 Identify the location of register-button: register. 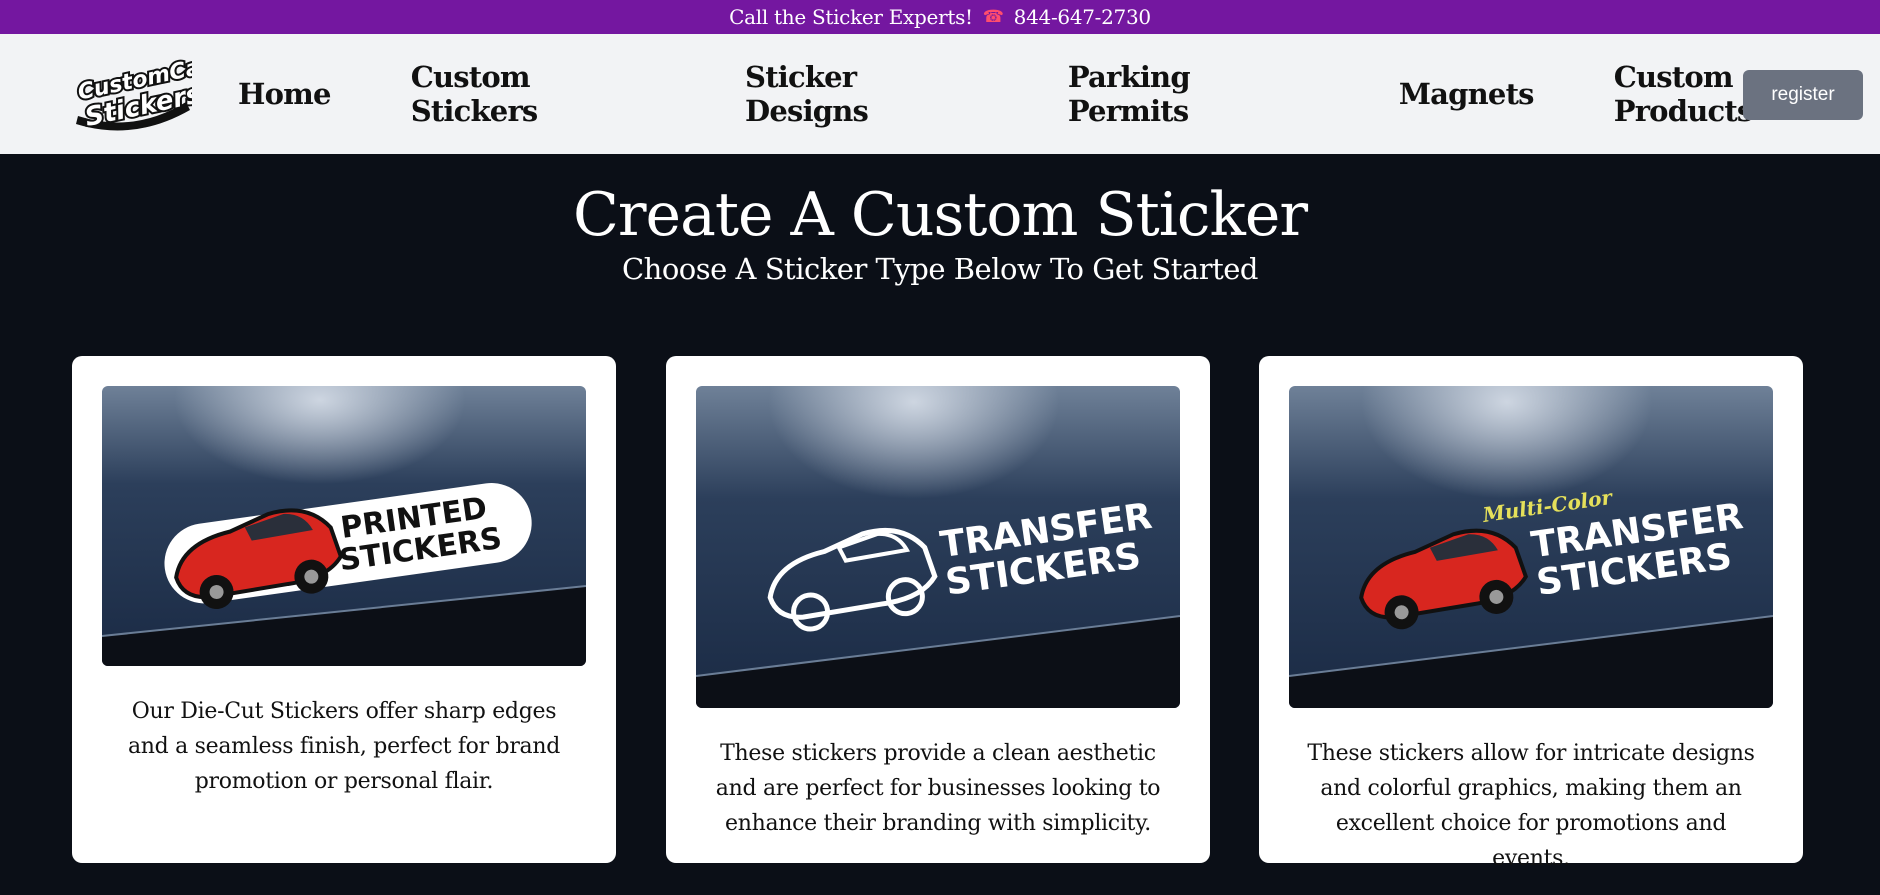
(1803, 95).